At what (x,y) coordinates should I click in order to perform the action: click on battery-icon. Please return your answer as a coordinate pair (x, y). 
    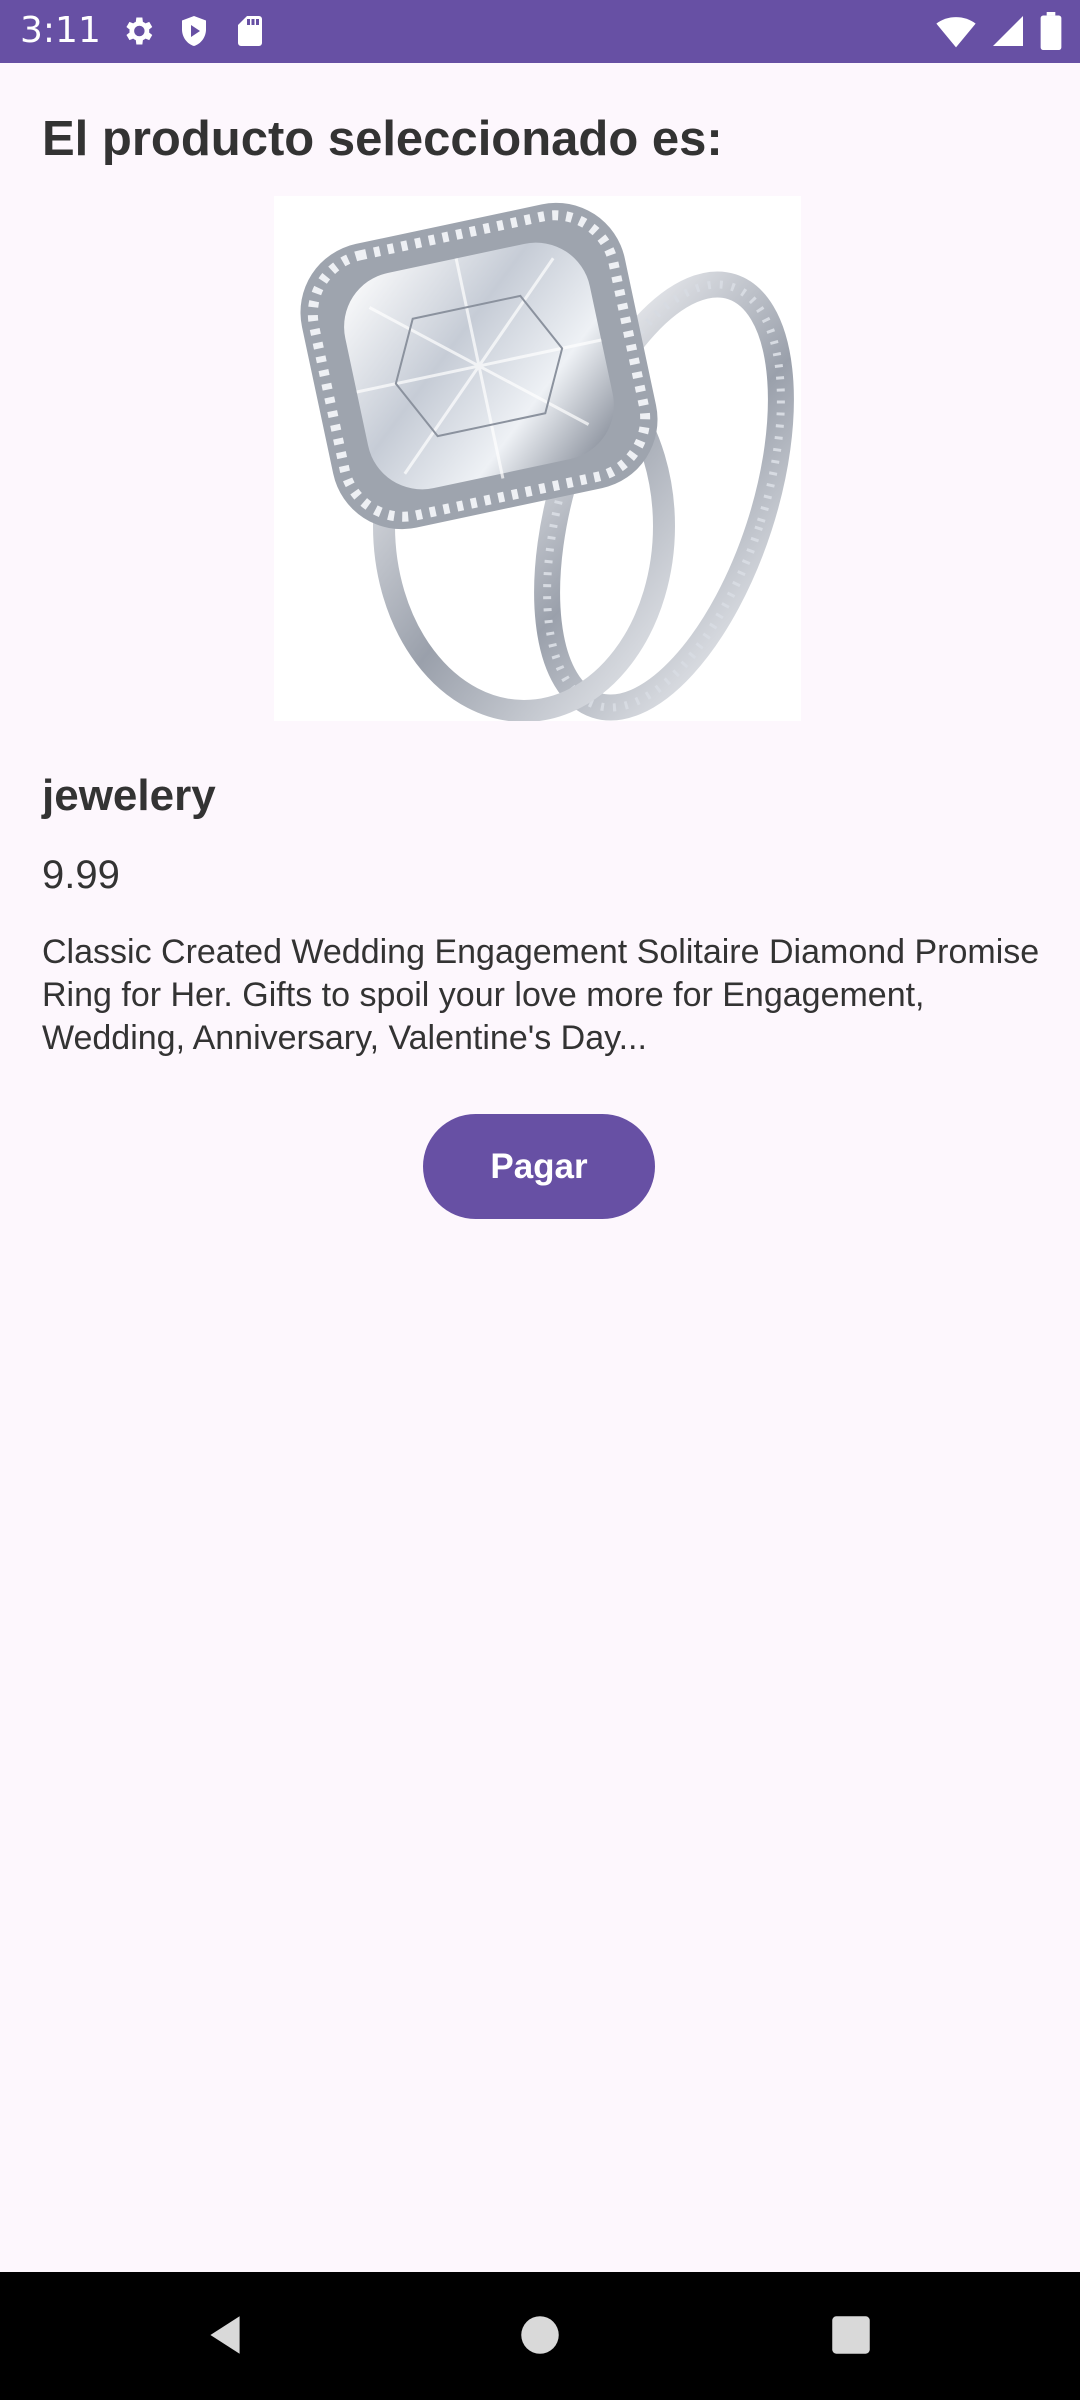
    Looking at the image, I should click on (1051, 31).